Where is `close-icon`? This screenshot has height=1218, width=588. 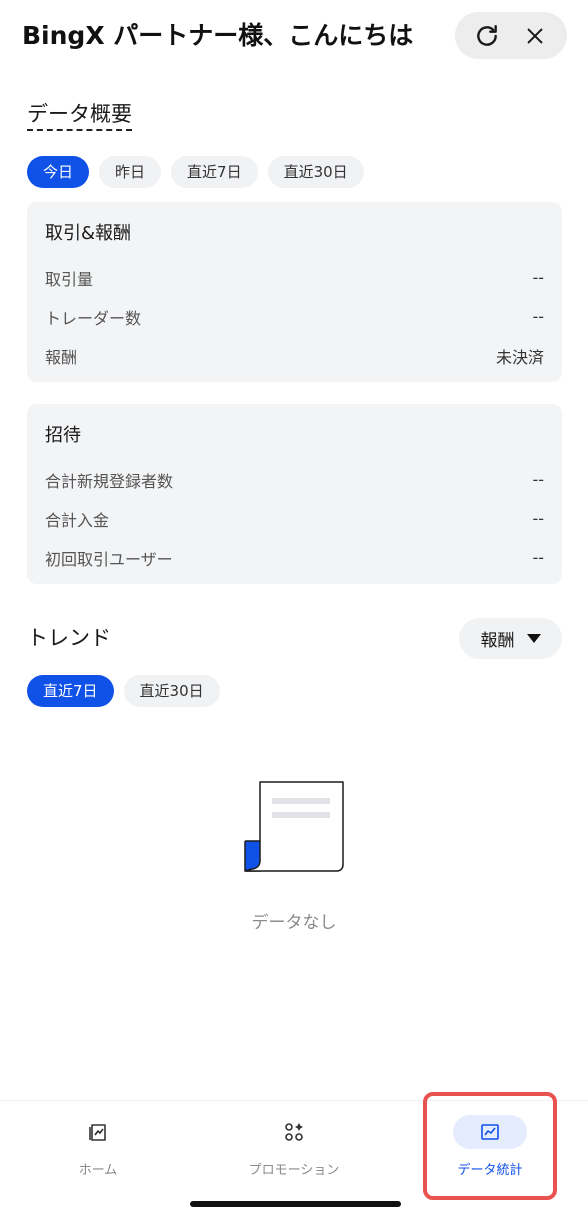 close-icon is located at coordinates (535, 36).